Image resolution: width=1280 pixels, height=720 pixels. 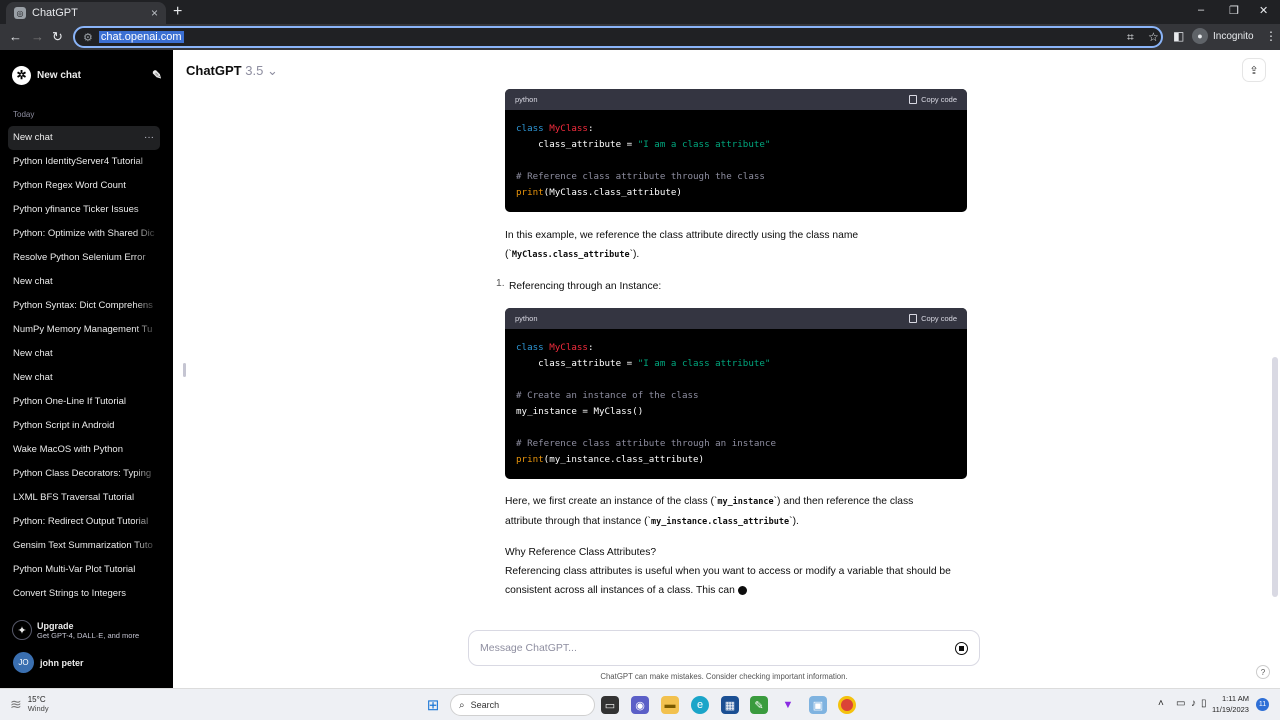 I want to click on side-panel-icon: ◧, so click(x=1178, y=36).